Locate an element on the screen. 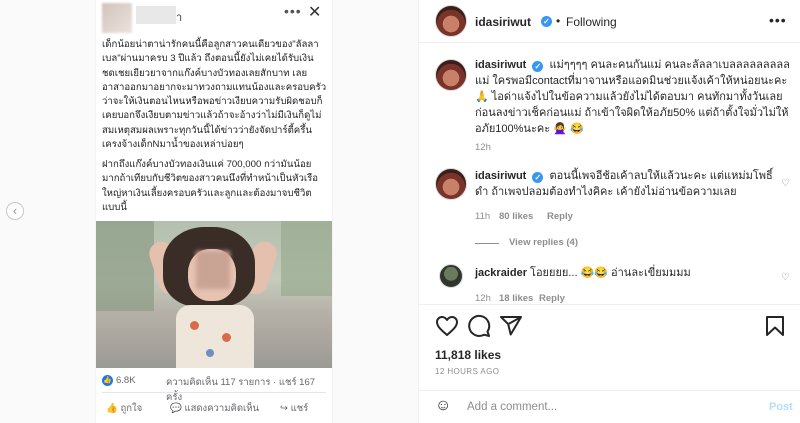  comment-text: jackraider โอยยยย... 😂😂 อ่านละเขี่ยมมมม is located at coordinates (632, 273).